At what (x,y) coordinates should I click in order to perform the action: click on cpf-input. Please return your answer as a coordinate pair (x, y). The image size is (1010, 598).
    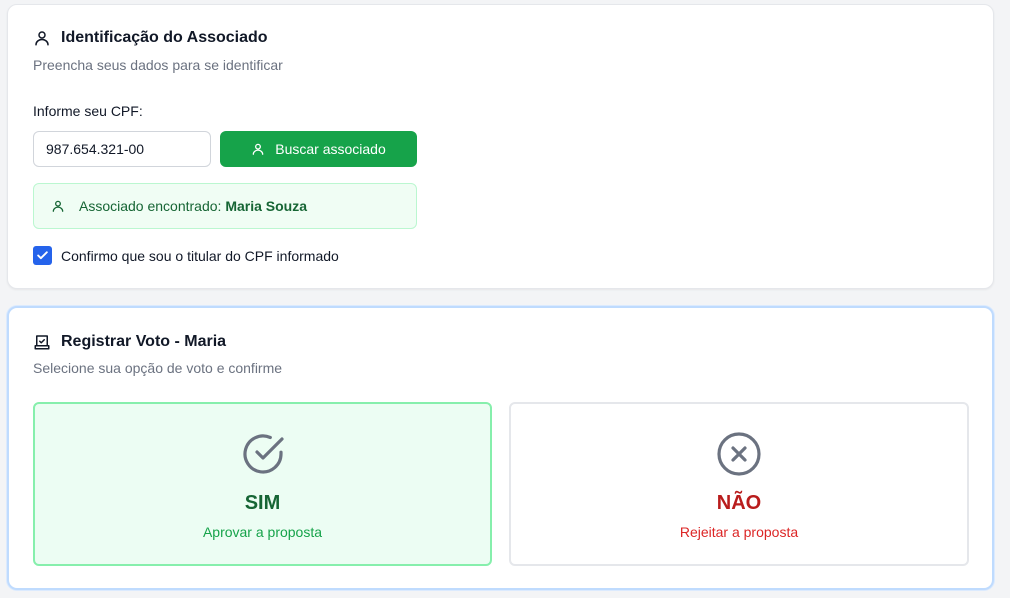
    Looking at the image, I should click on (122, 149).